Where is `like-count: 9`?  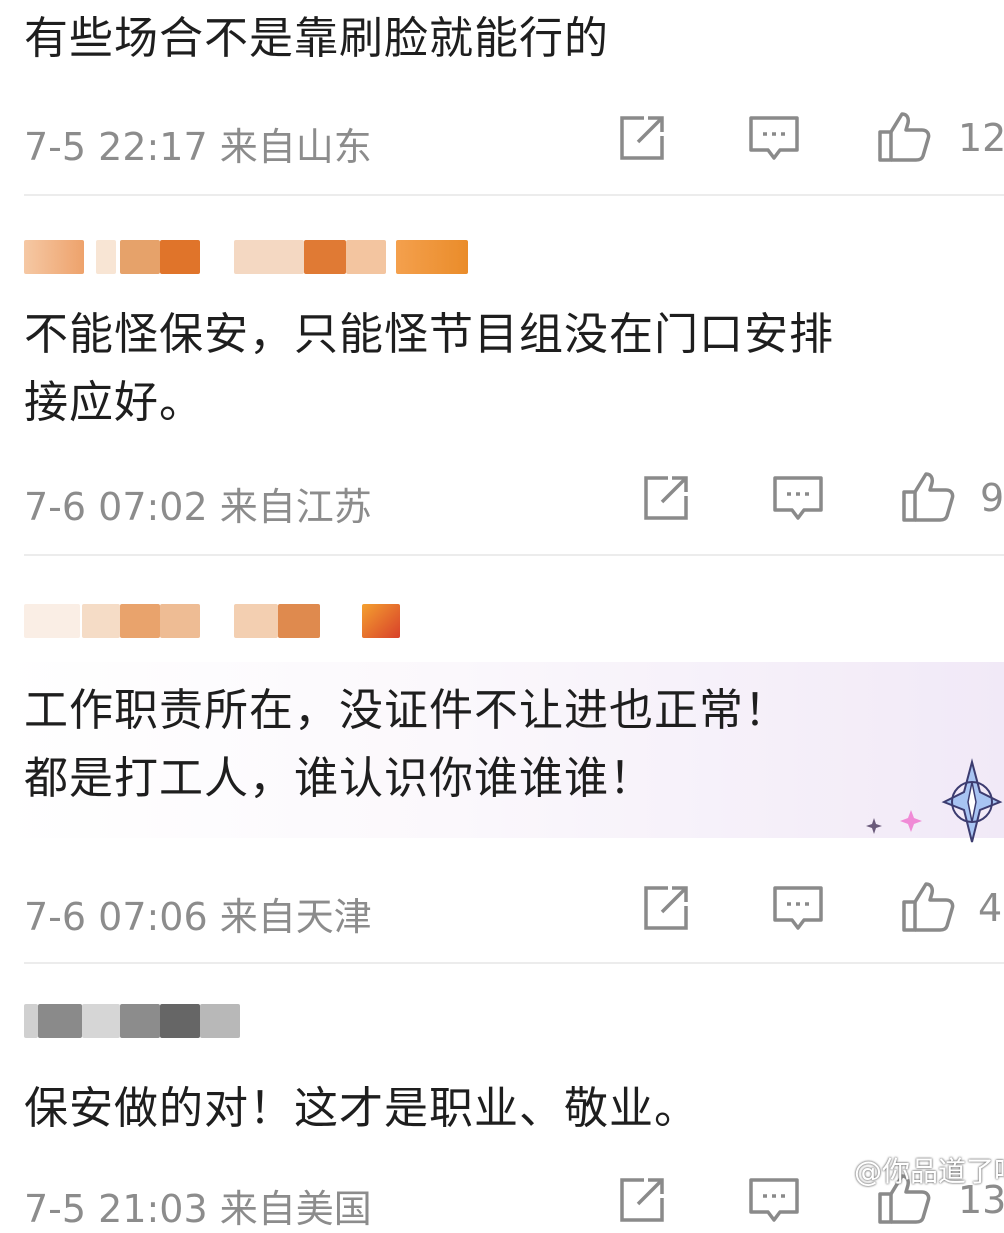
like-count: 9 is located at coordinates (992, 498).